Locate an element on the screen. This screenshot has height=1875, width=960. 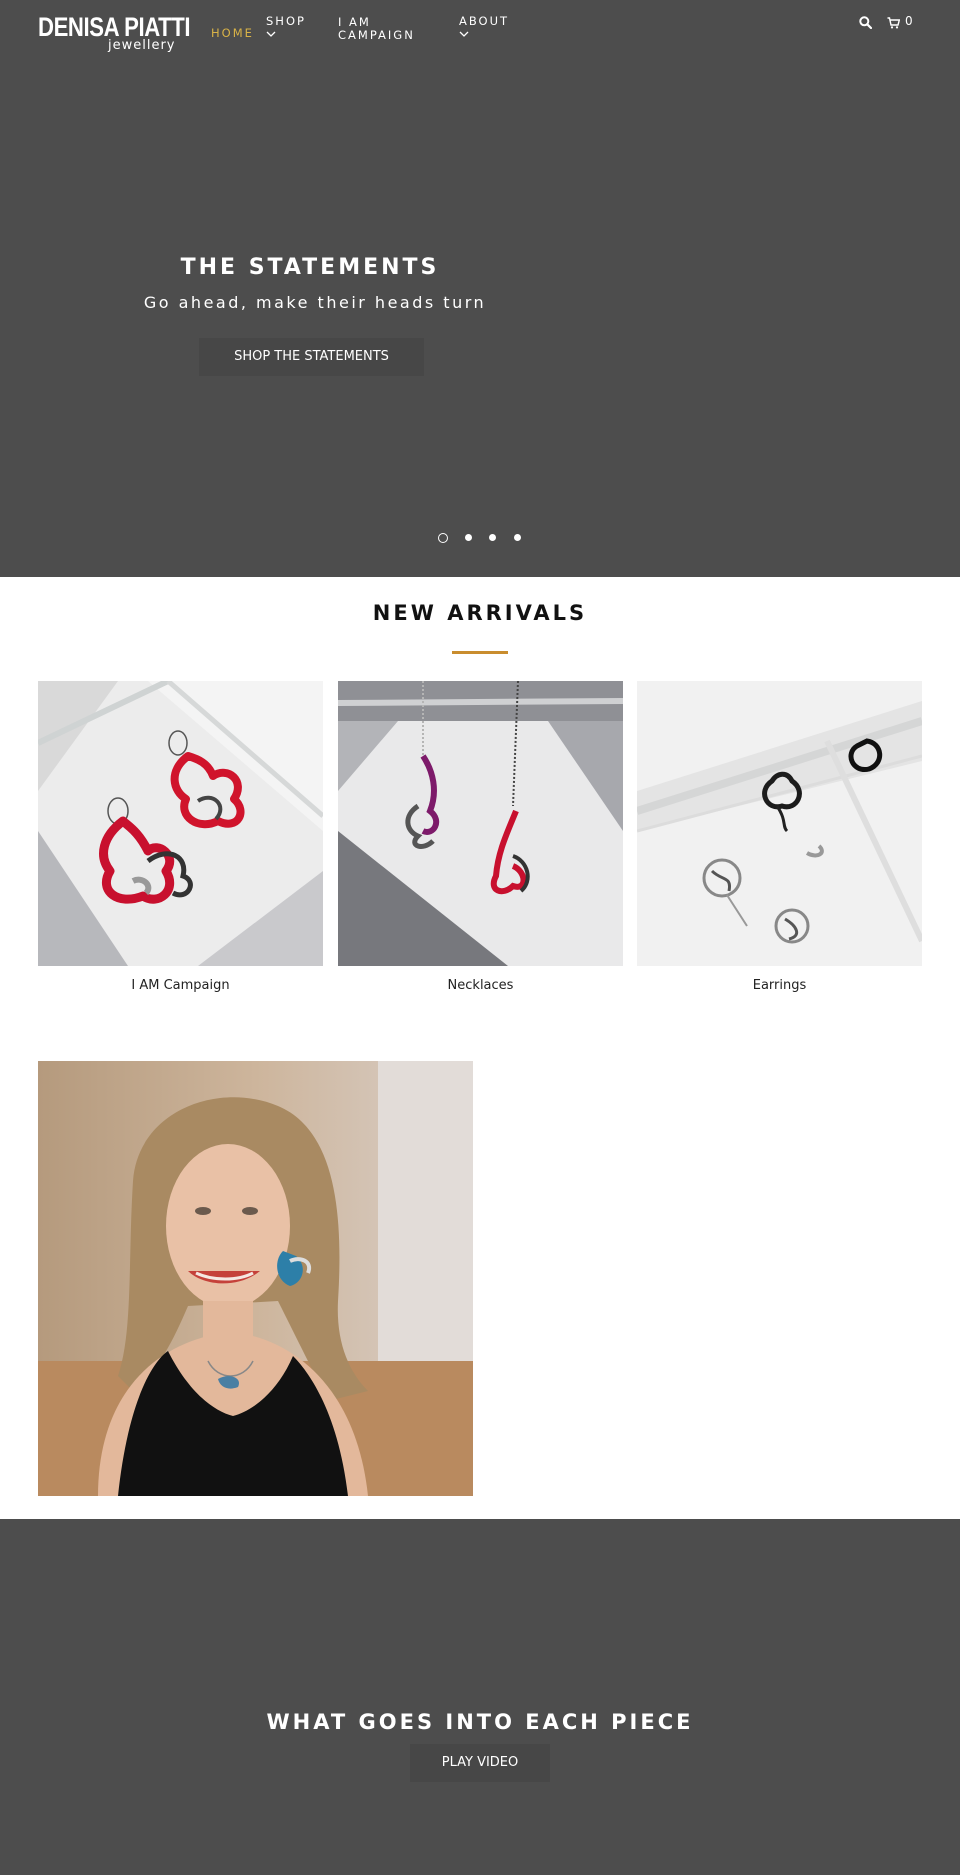
nav-home: HOME is located at coordinates (232, 33).